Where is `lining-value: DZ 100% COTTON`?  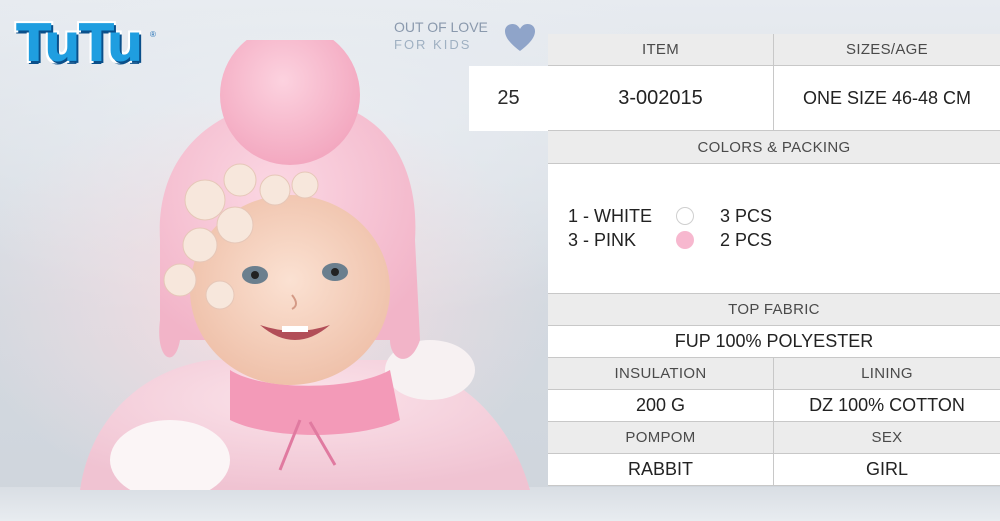 lining-value: DZ 100% COTTON is located at coordinates (887, 406).